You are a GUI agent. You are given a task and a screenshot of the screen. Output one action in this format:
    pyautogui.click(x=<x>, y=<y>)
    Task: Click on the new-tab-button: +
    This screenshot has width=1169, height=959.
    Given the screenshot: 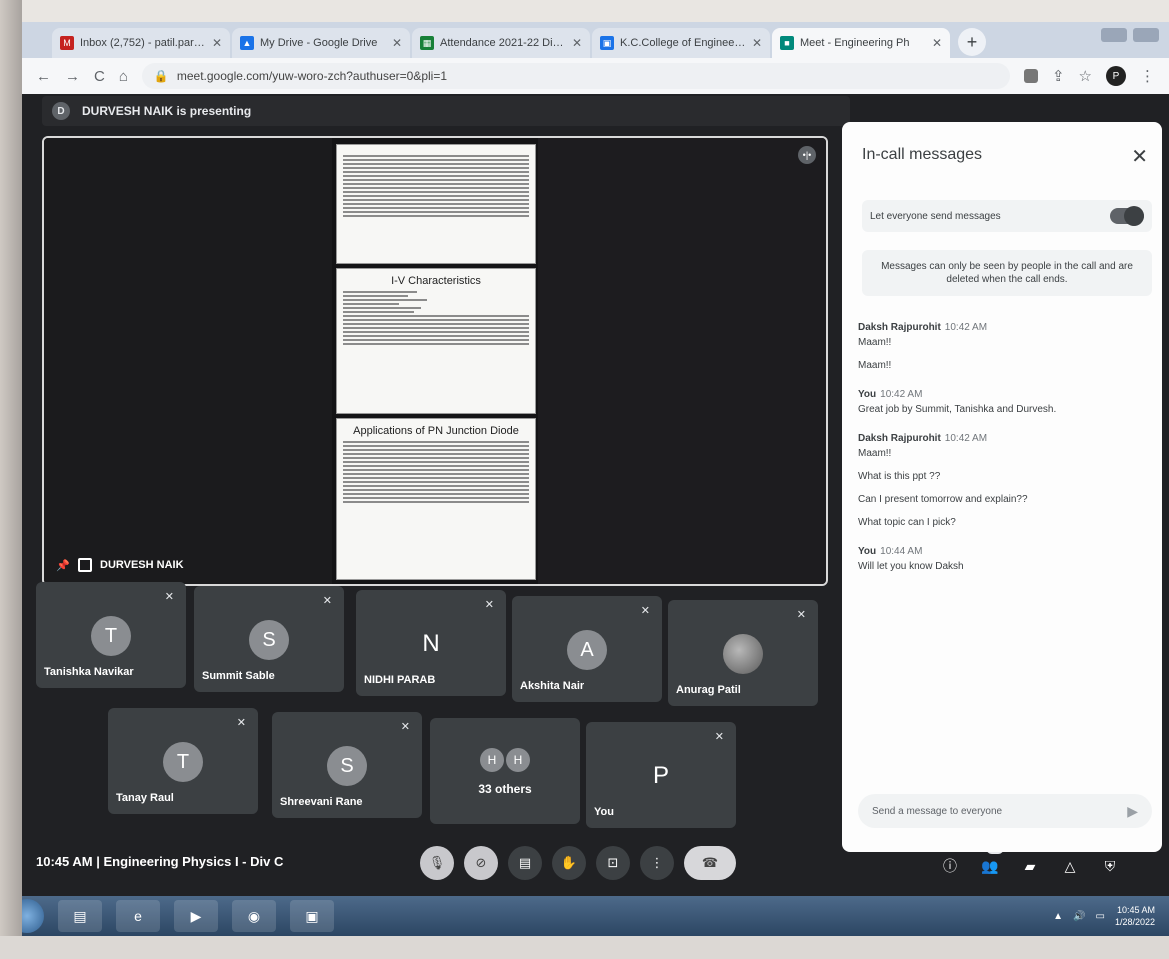 What is the action you would take?
    pyautogui.click(x=972, y=42)
    